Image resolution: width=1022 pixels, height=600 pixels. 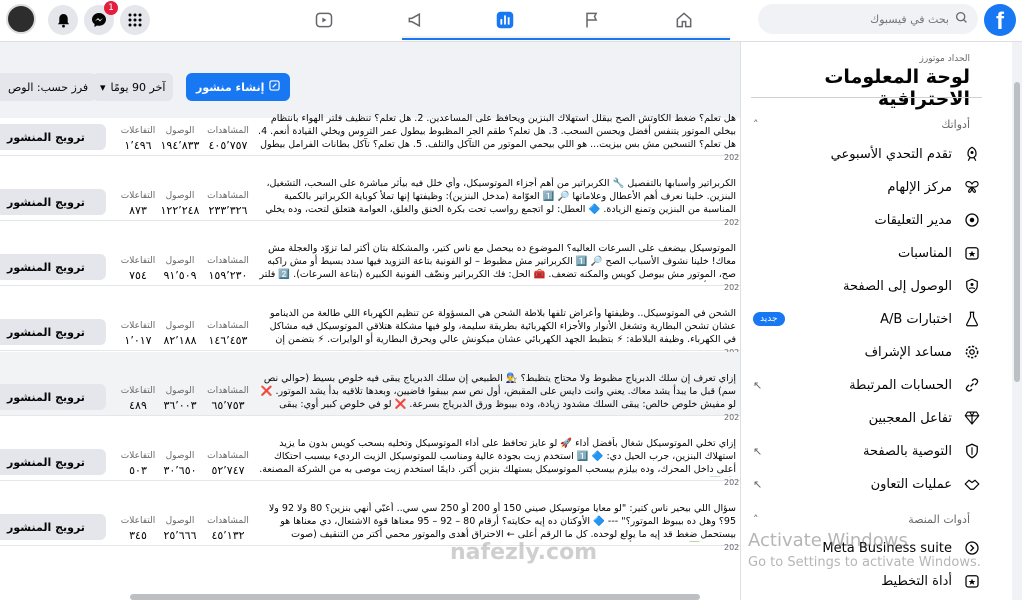 I want to click on views-stat: المشاهدات ٥٢٬٧٤٧, so click(x=228, y=464).